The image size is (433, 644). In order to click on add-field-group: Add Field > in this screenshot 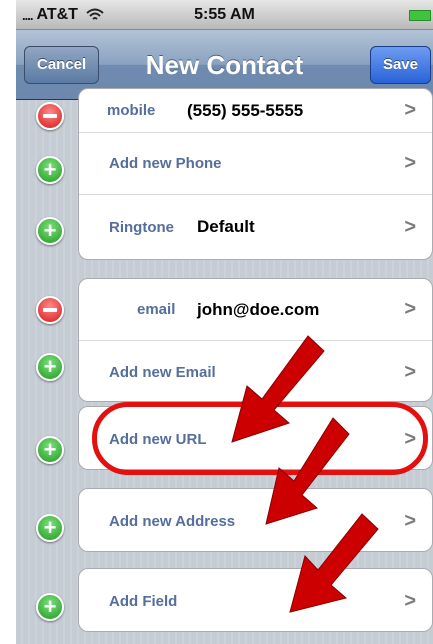, I will do `click(255, 600)`.